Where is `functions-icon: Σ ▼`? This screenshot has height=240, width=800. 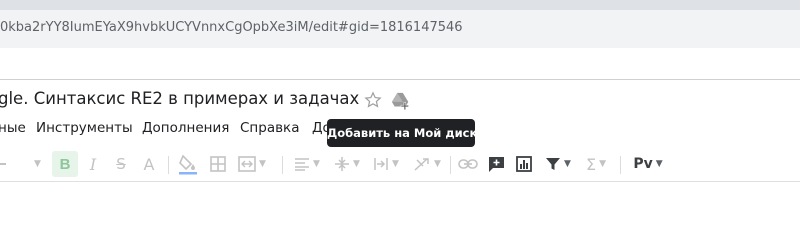 functions-icon: Σ ▼ is located at coordinates (596, 164).